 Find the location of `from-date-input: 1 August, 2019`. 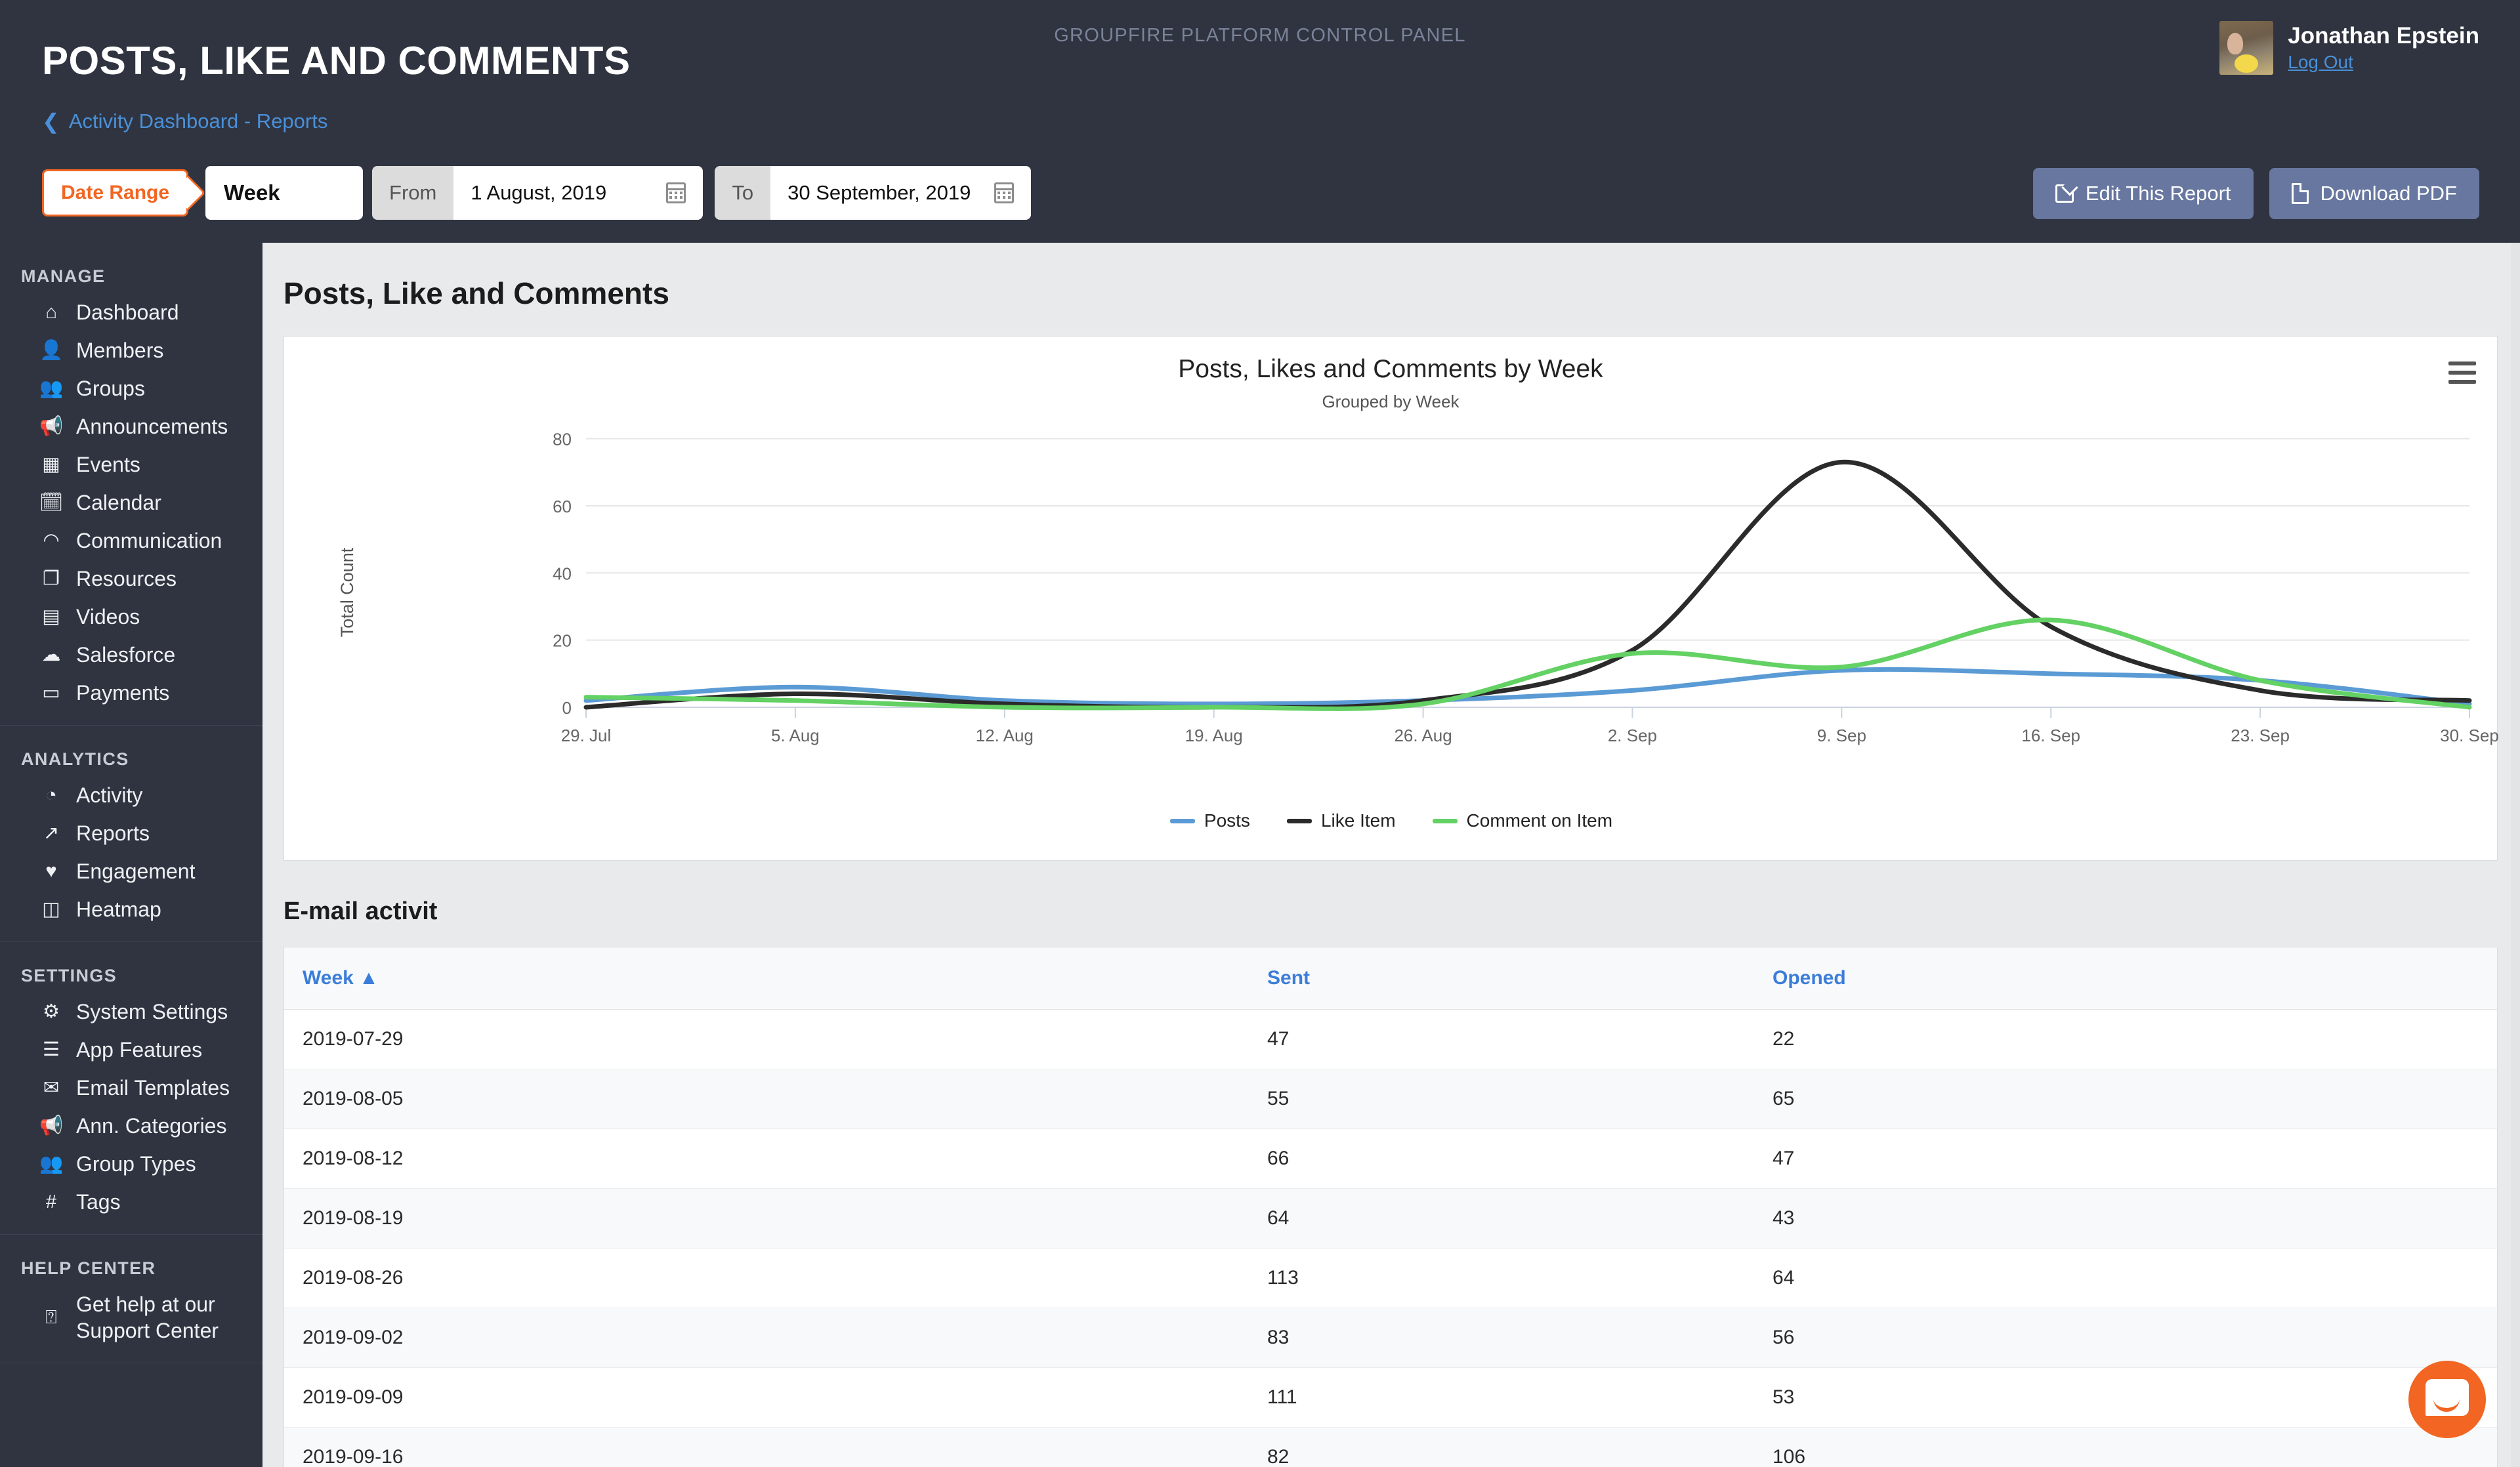

from-date-input: 1 August, 2019 is located at coordinates (578, 193).